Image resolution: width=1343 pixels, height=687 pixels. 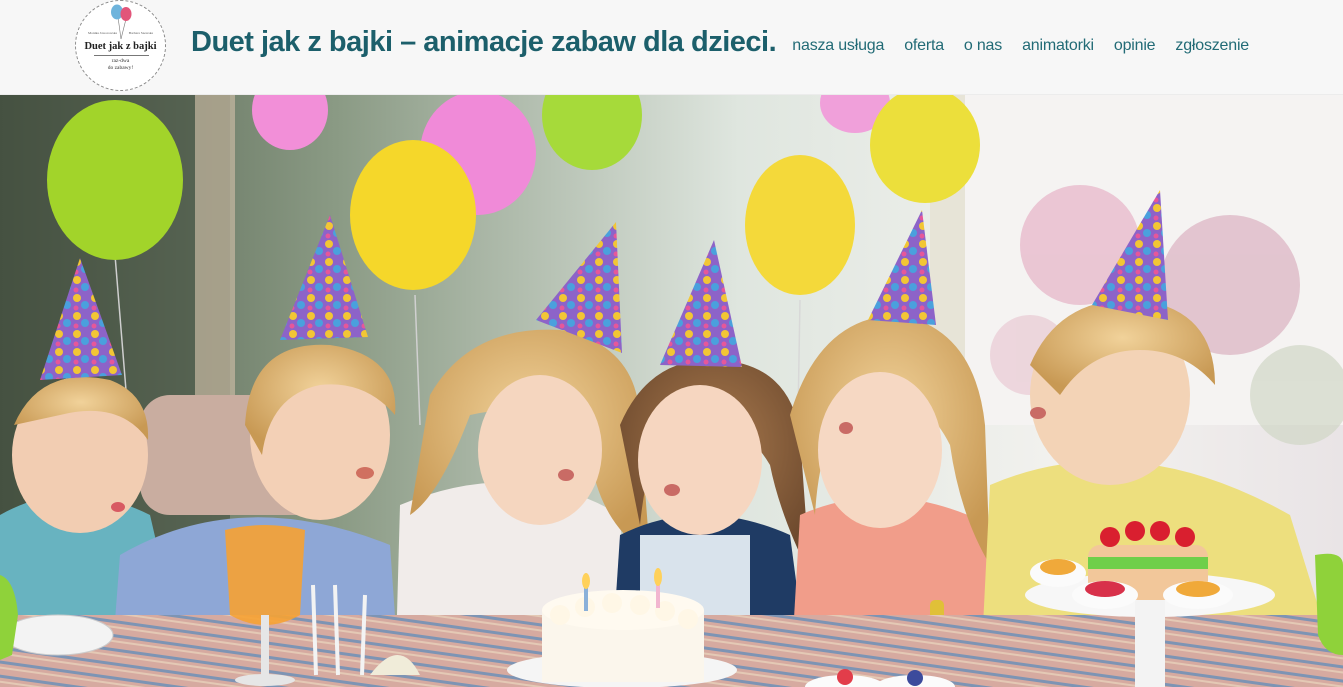 What do you see at coordinates (140, 33) in the screenshot?
I see `logo-name-right: Barbara Szewska` at bounding box center [140, 33].